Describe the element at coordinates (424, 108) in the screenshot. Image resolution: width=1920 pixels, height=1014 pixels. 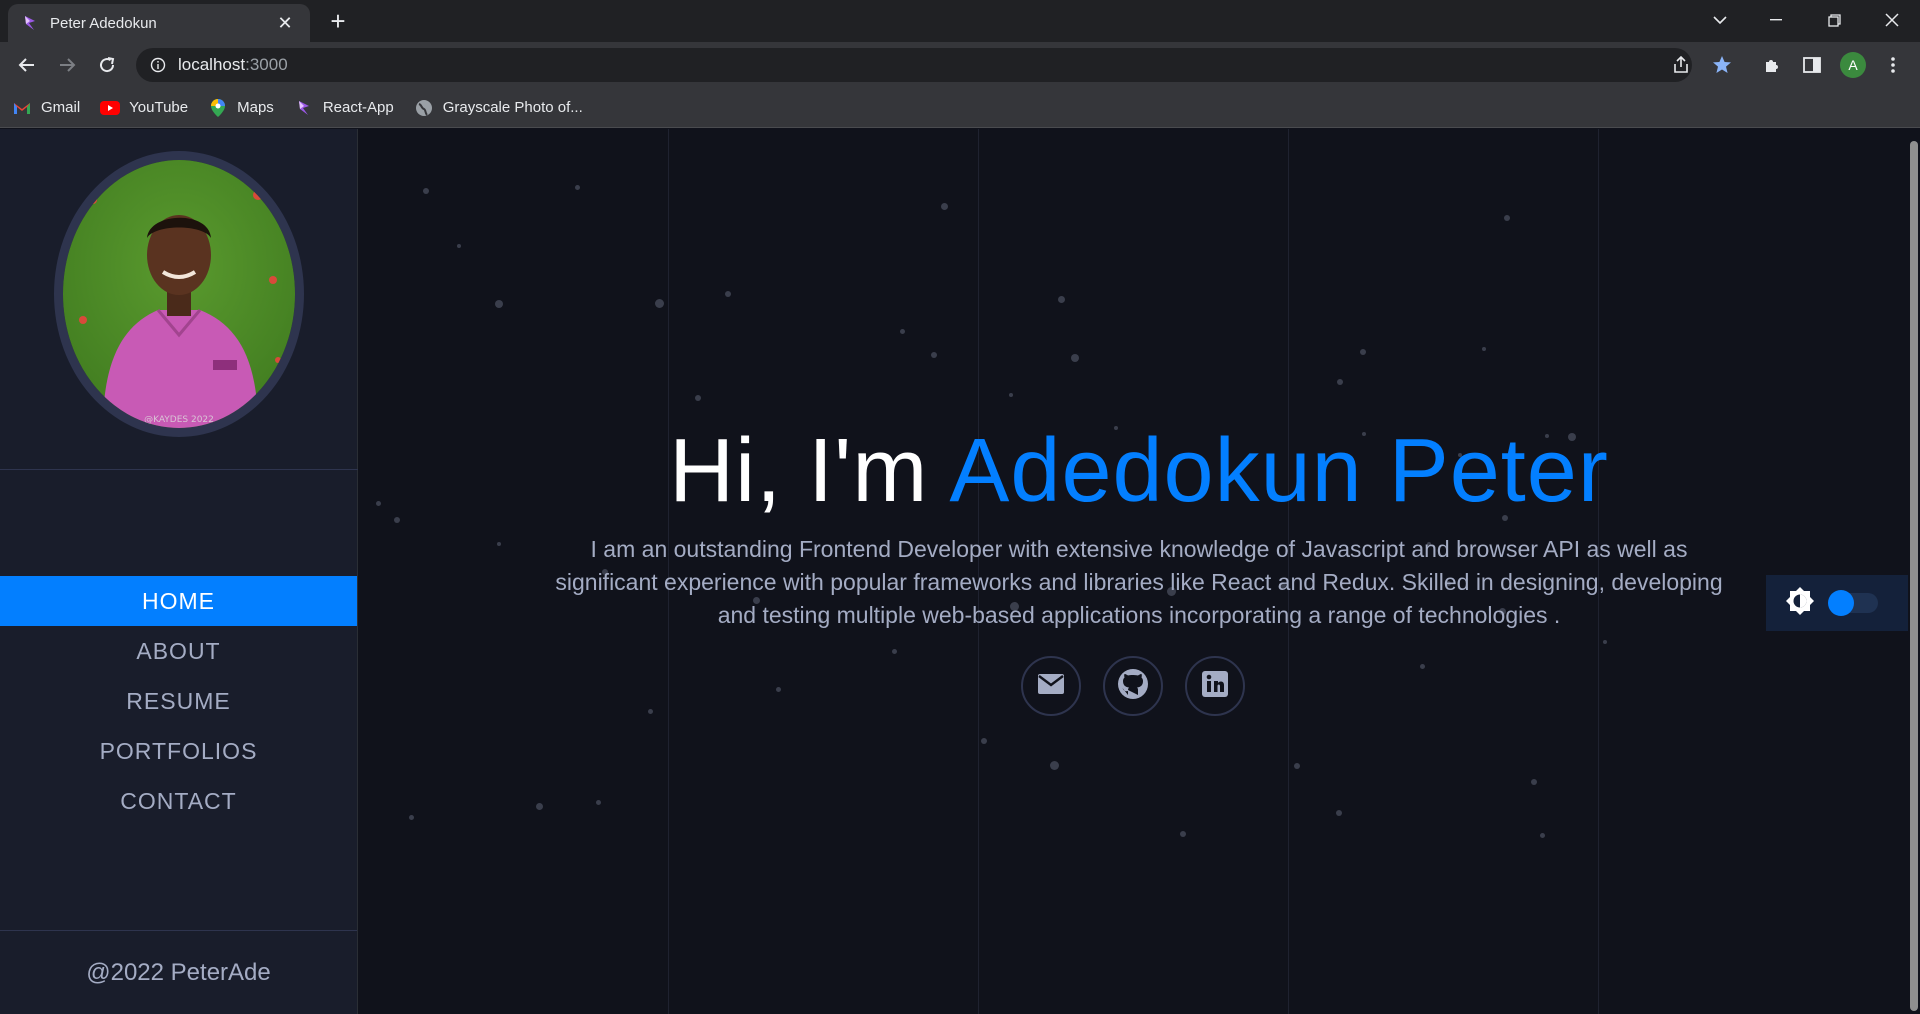
I see `globe-icon` at that location.